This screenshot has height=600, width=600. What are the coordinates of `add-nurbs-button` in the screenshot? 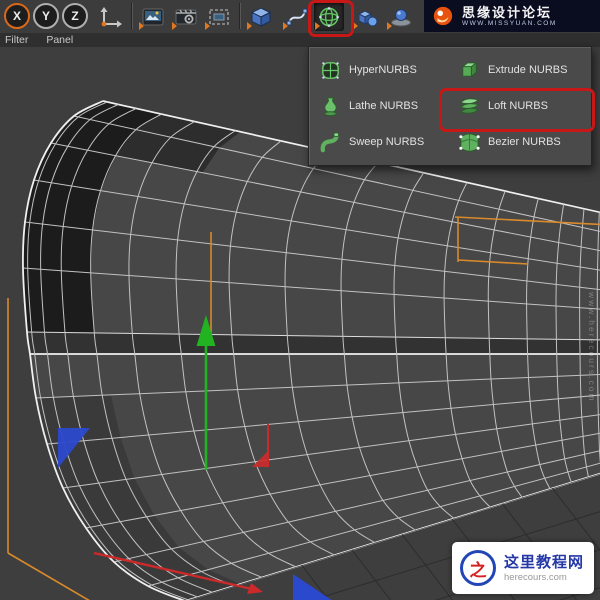 It's located at (329, 16).